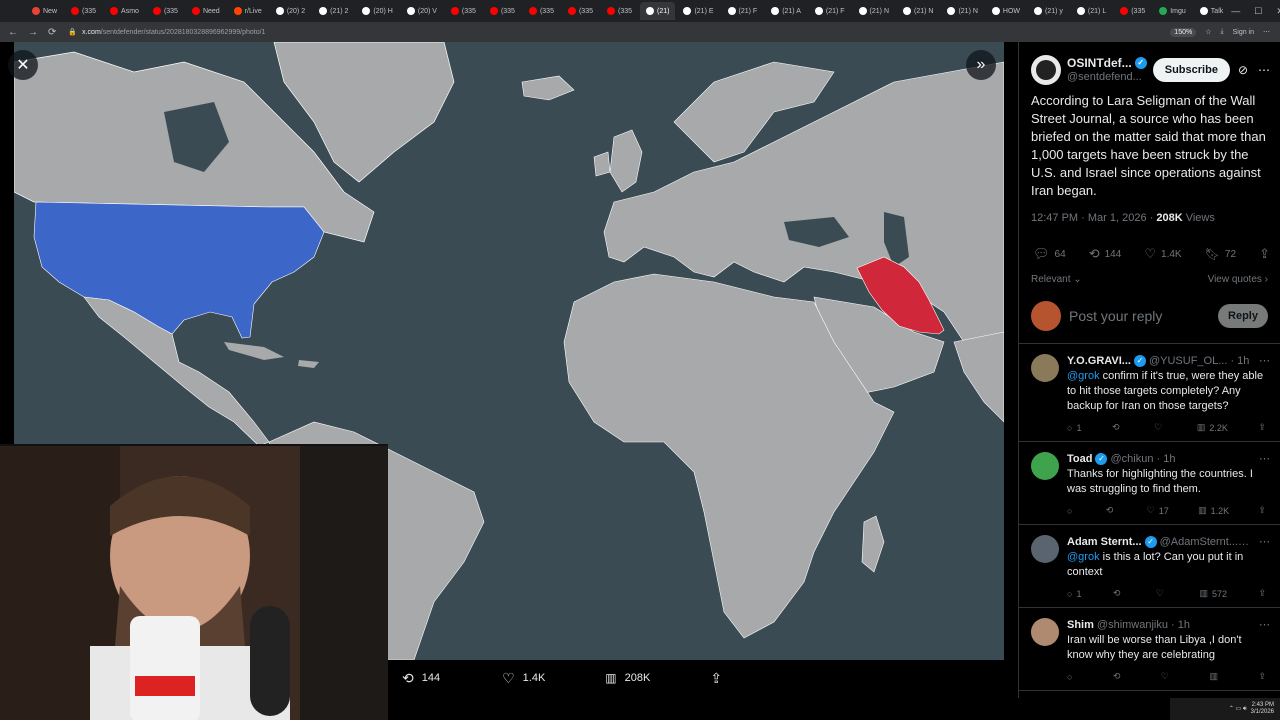  I want to click on browser-tab: New, so click(44, 11).